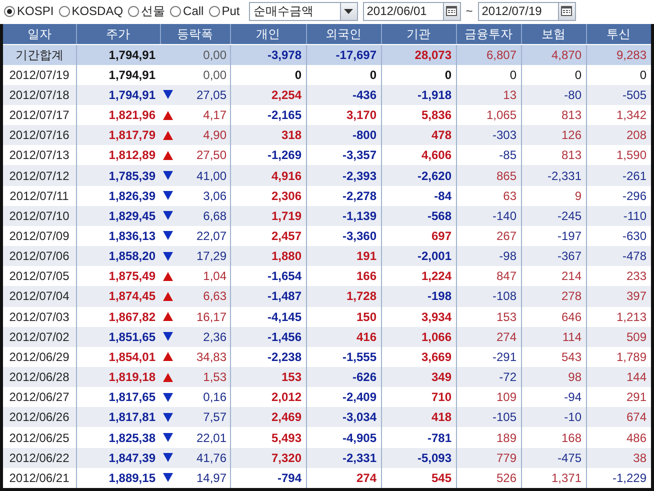  I want to click on change-cell: 41,00, so click(211, 175).